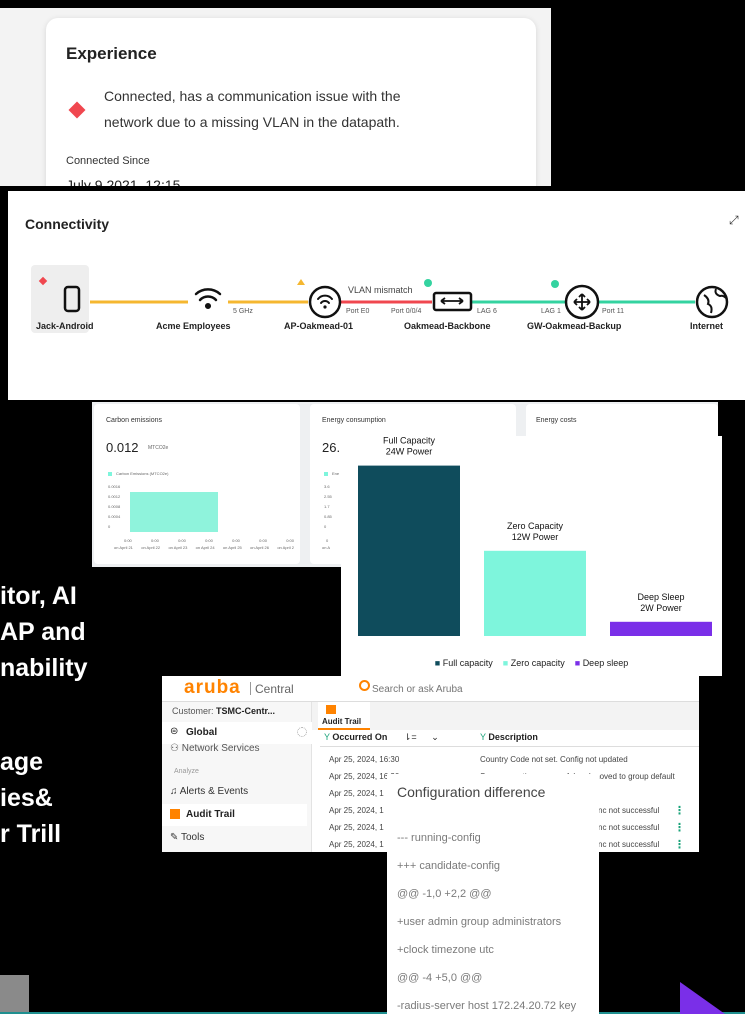 The width and height of the screenshot is (745, 1014). Describe the element at coordinates (472, 689) in the screenshot. I see `search-input` at that location.